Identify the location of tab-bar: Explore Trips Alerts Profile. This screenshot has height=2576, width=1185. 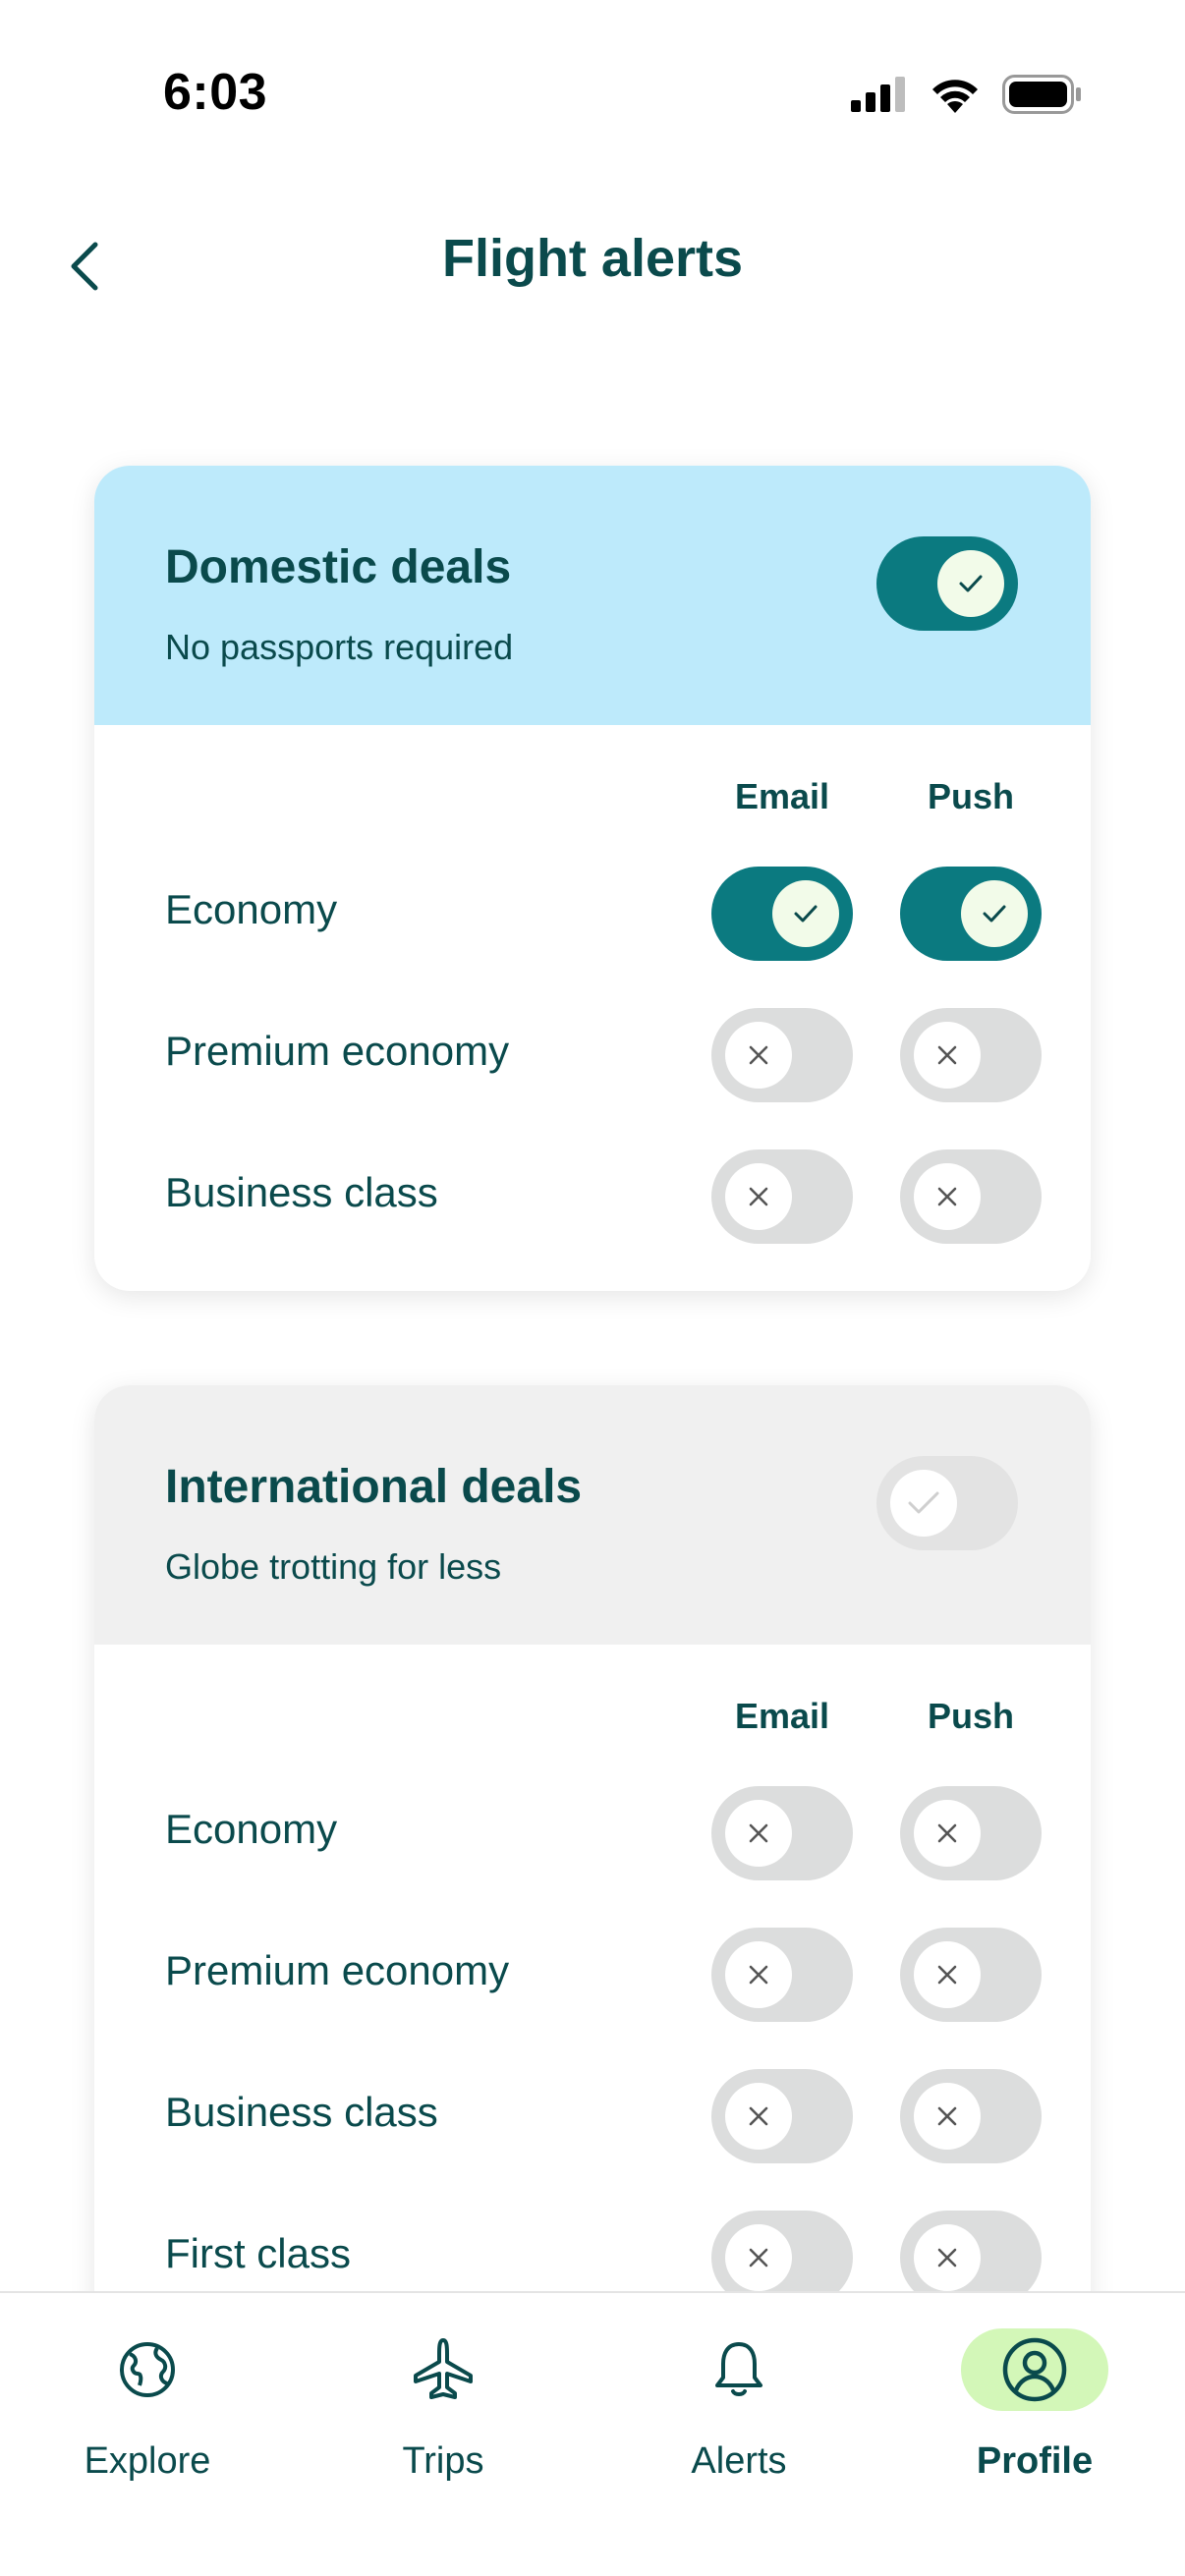
(592, 2433).